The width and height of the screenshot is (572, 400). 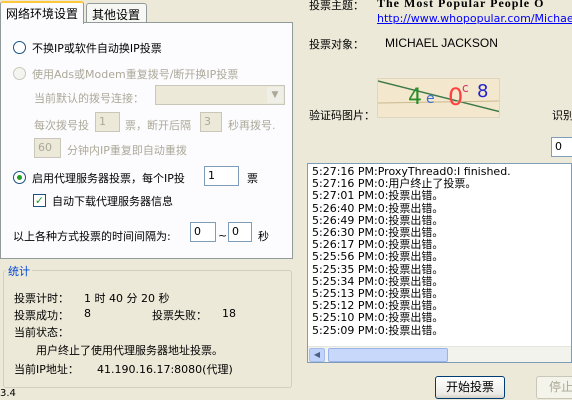 I want to click on votes-after-label: 票，断开后隔, so click(x=158, y=125).